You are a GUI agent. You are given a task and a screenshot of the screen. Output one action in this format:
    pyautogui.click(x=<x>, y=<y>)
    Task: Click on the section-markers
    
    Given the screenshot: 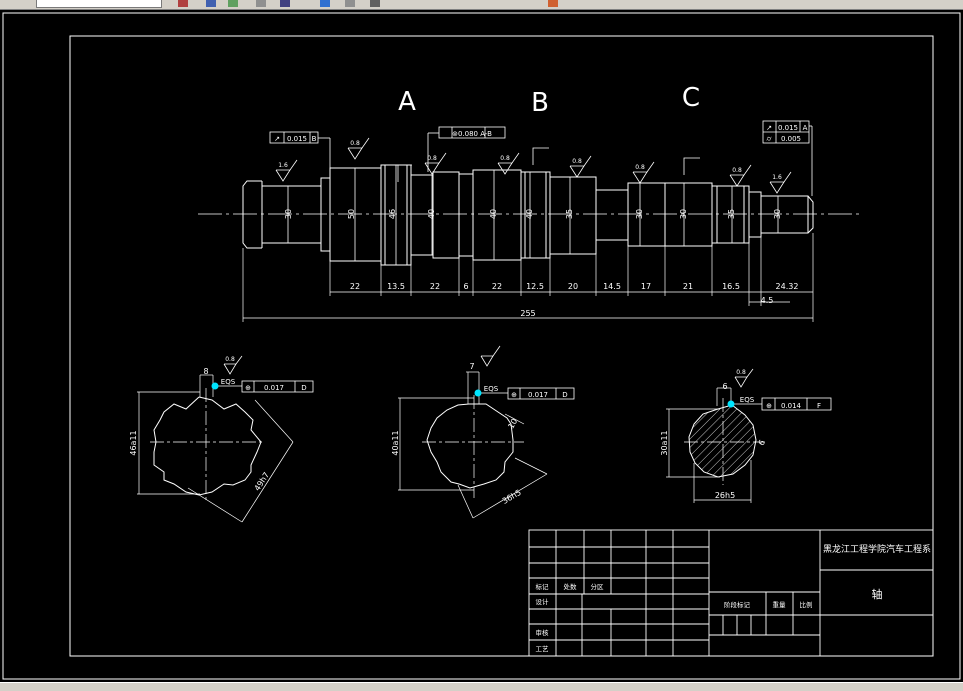 What is the action you would take?
    pyautogui.click(x=548, y=164)
    